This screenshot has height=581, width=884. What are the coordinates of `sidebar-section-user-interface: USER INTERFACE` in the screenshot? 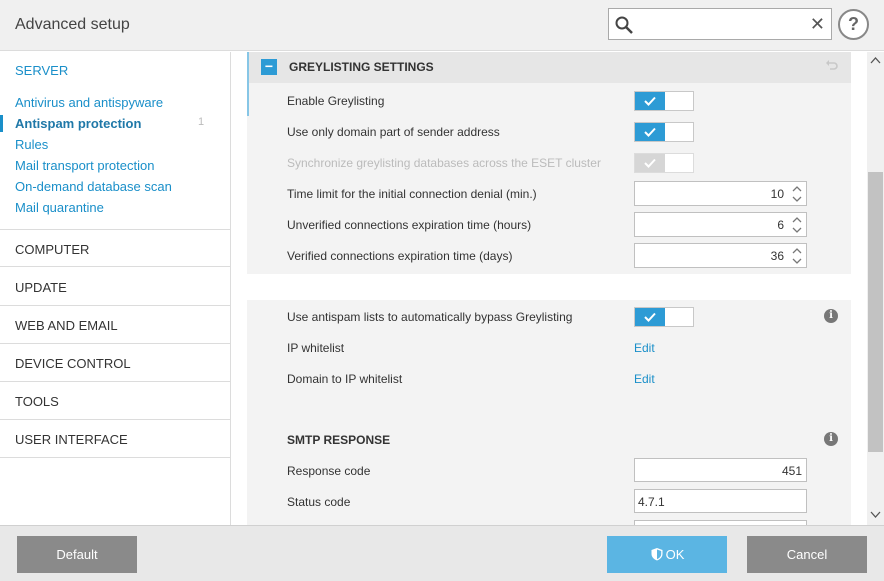 It's located at (115, 439).